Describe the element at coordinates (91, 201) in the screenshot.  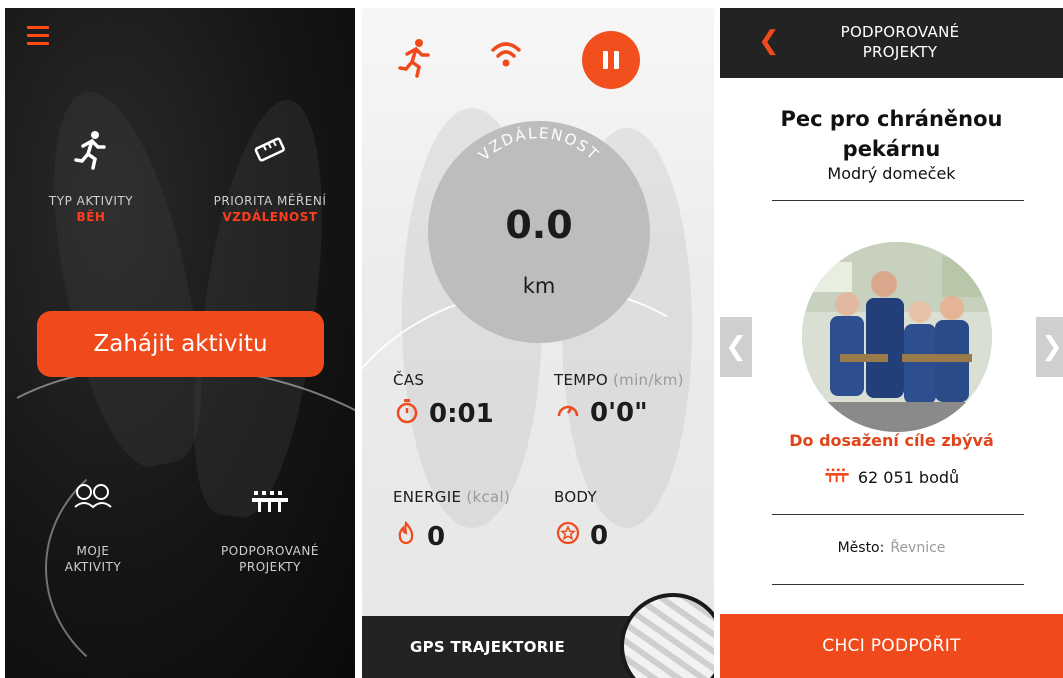
I see `activity-type-label: TYP AKTIVITY` at that location.